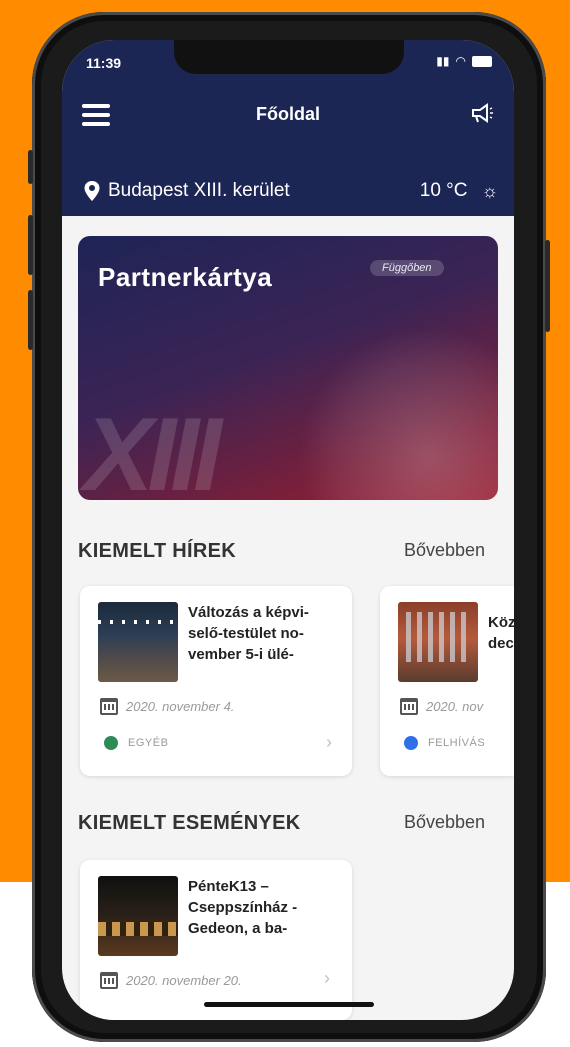 The height and width of the screenshot is (1047, 570). I want to click on event-title: PénteK13 – Cseppszínház - Gedeon, a ba-, so click(243, 907).